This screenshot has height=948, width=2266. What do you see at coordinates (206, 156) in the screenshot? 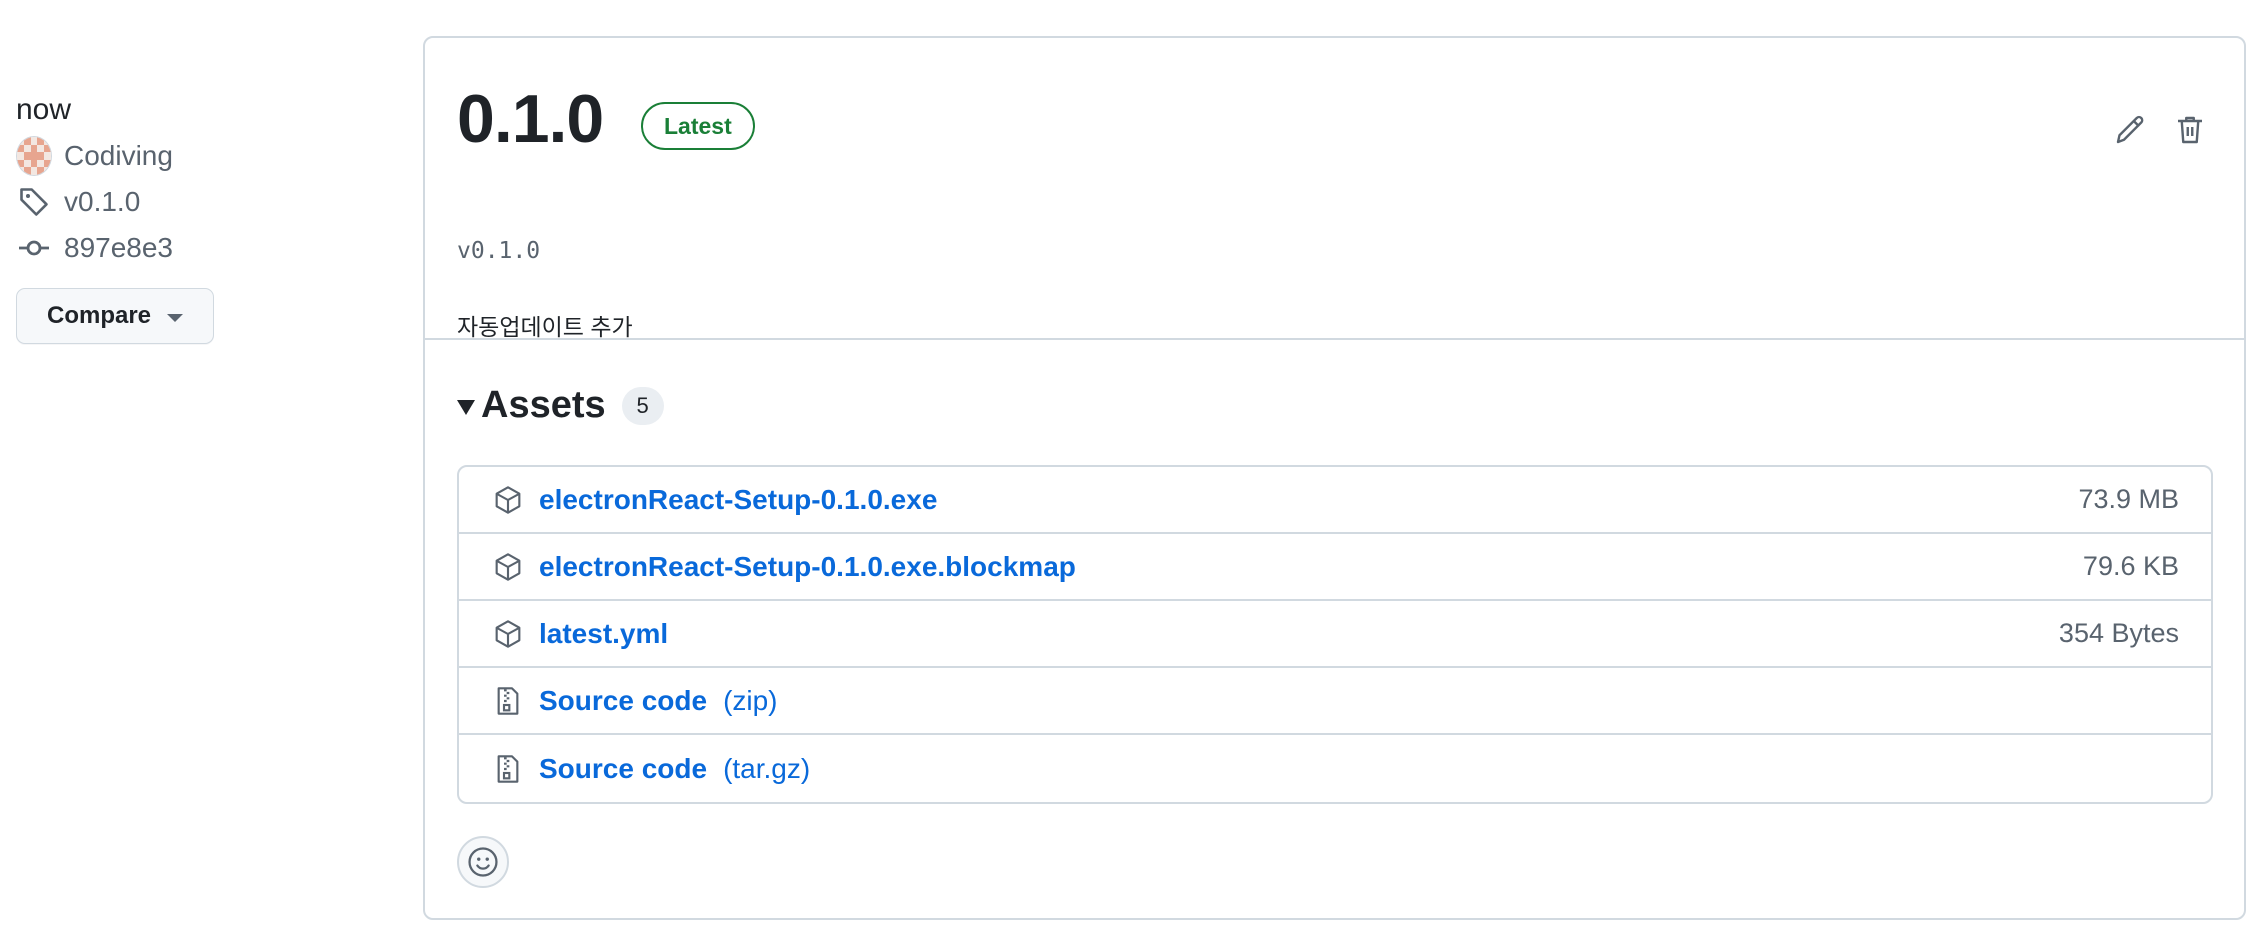
I see `author-row: Codiving` at bounding box center [206, 156].